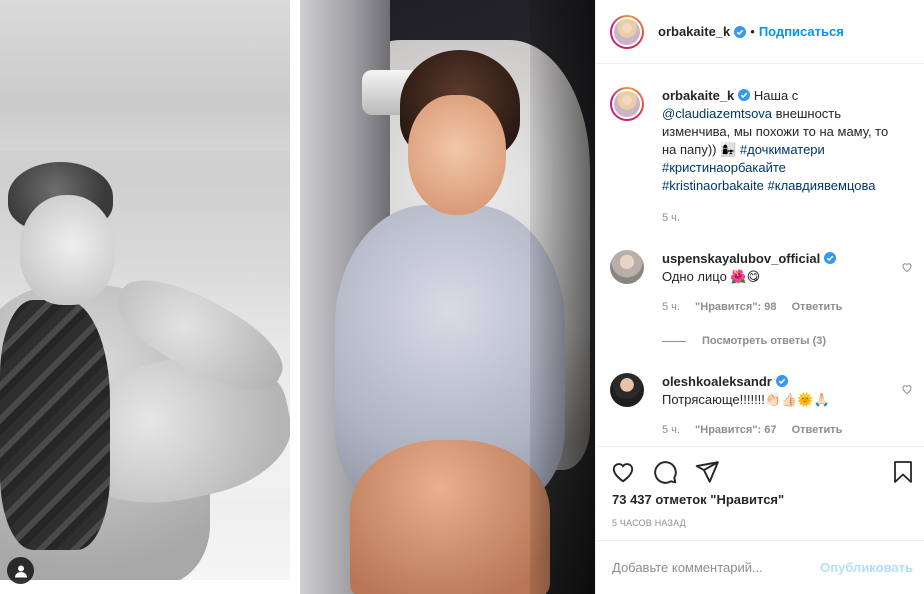 This screenshot has width=924, height=594. What do you see at coordinates (735, 307) in the screenshot?
I see `comment-likes: "Нравится": 98` at bounding box center [735, 307].